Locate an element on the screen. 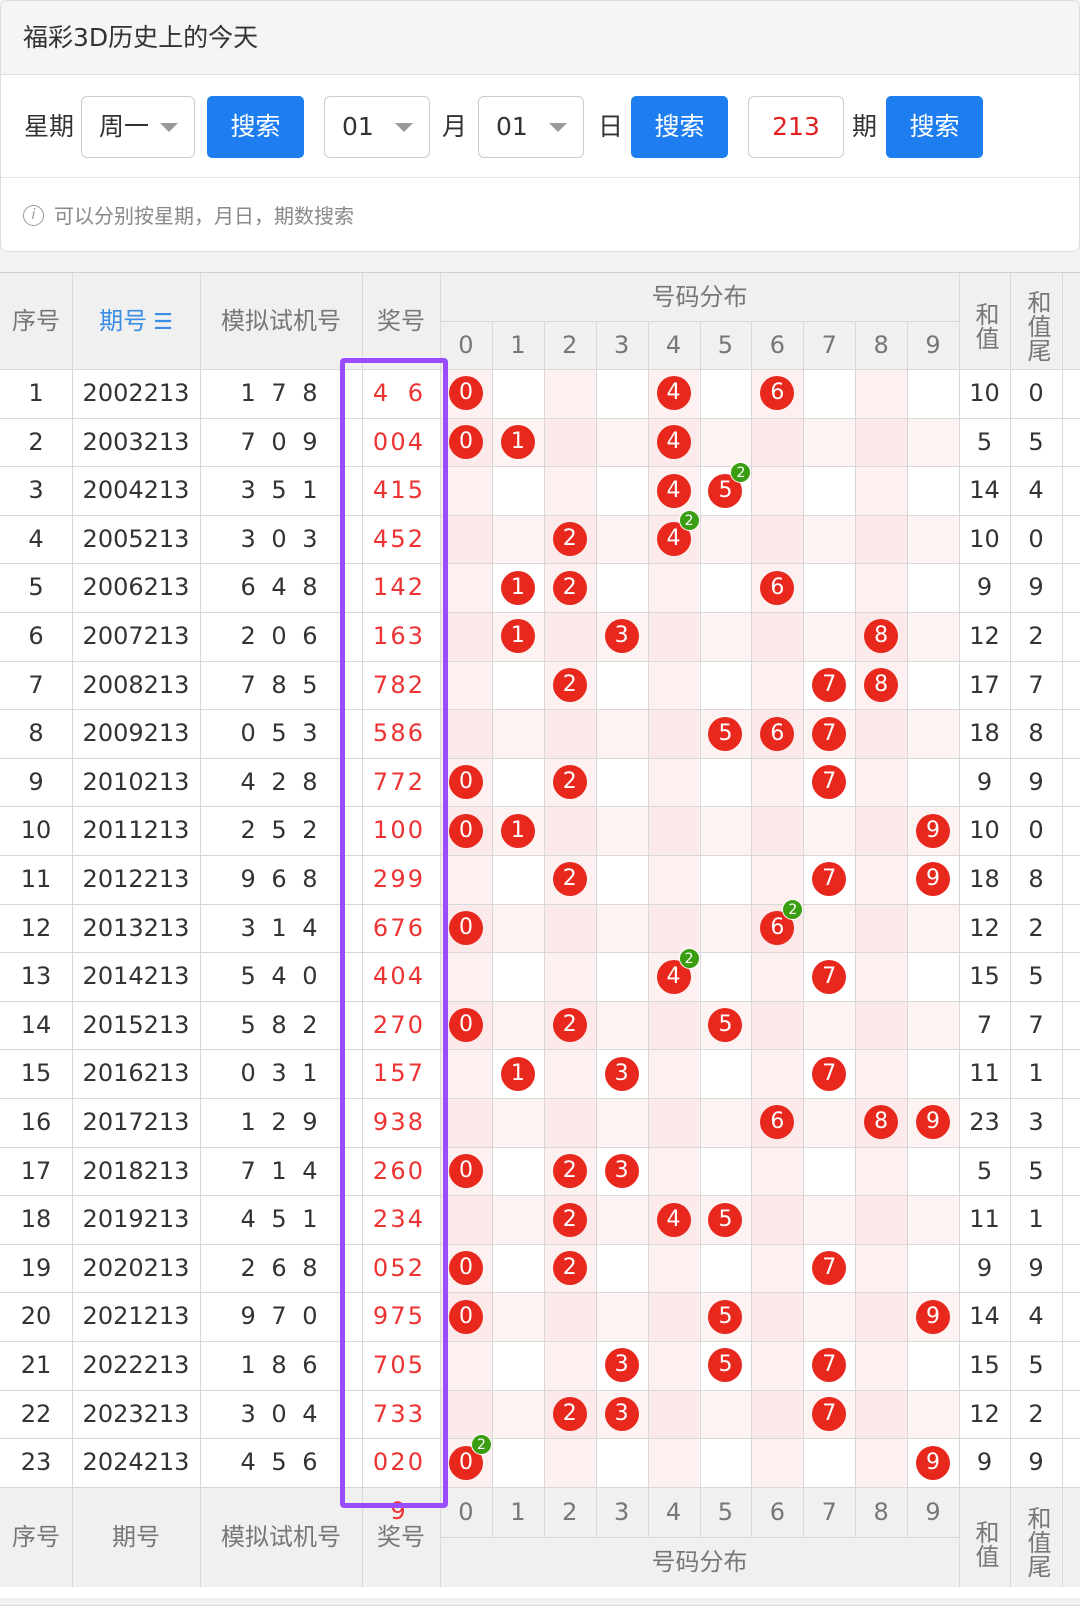 This screenshot has height=1619, width=1080. row-sum: 10 is located at coordinates (984, 393).